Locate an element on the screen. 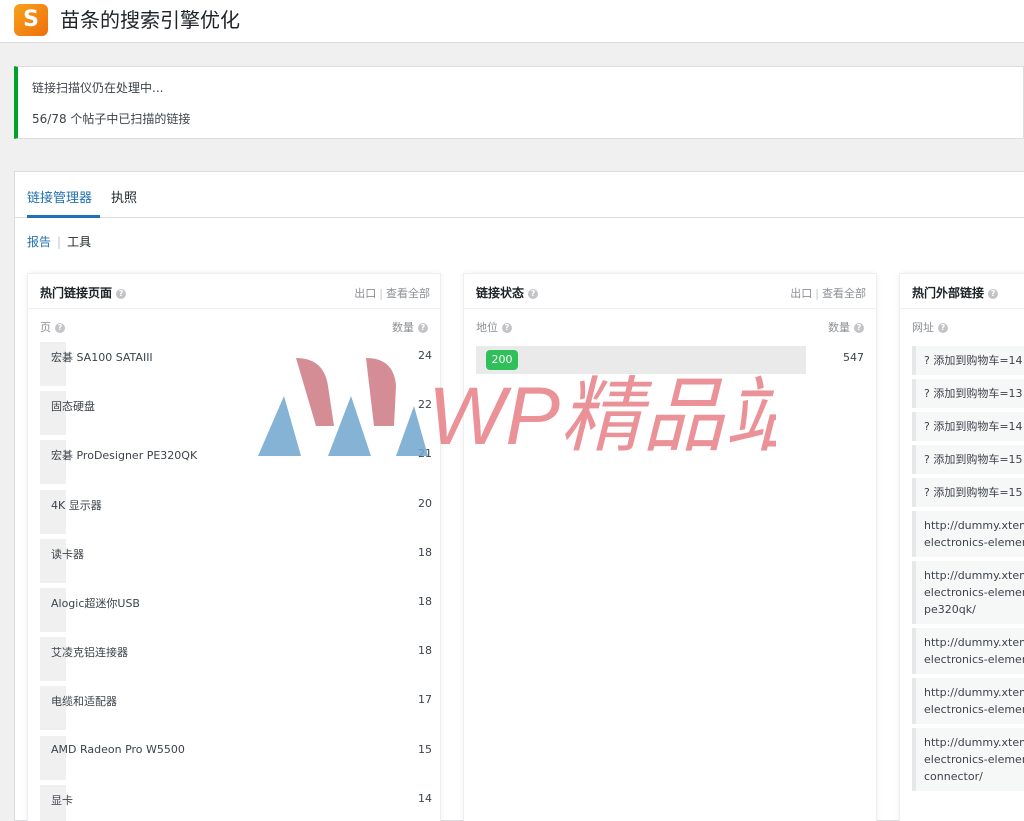  page-count: 15 is located at coordinates (425, 749).